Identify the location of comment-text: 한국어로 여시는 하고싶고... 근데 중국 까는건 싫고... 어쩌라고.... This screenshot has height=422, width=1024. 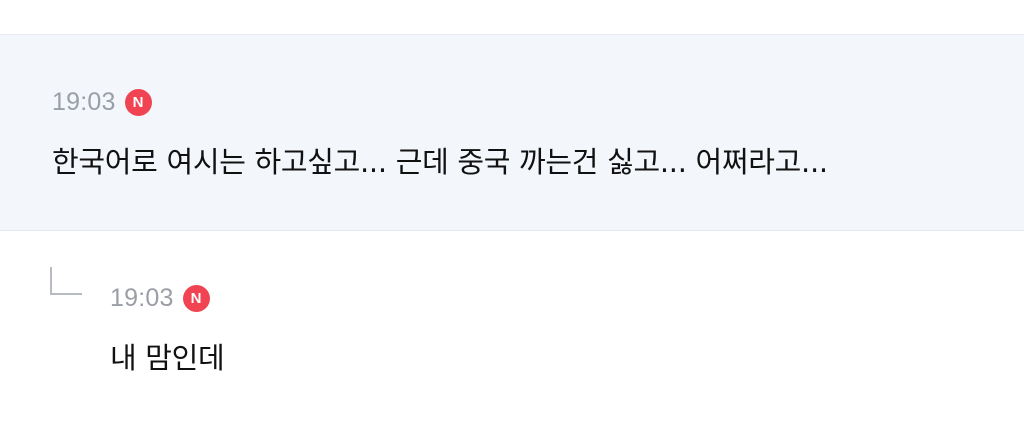
(440, 162).